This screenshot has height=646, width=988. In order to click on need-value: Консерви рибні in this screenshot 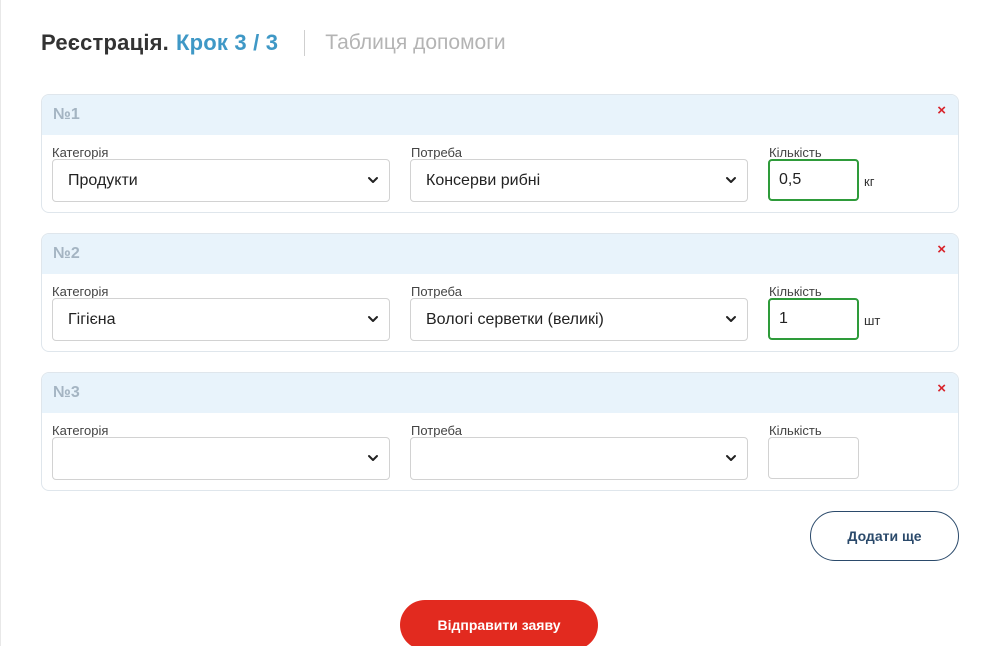, I will do `click(483, 180)`.